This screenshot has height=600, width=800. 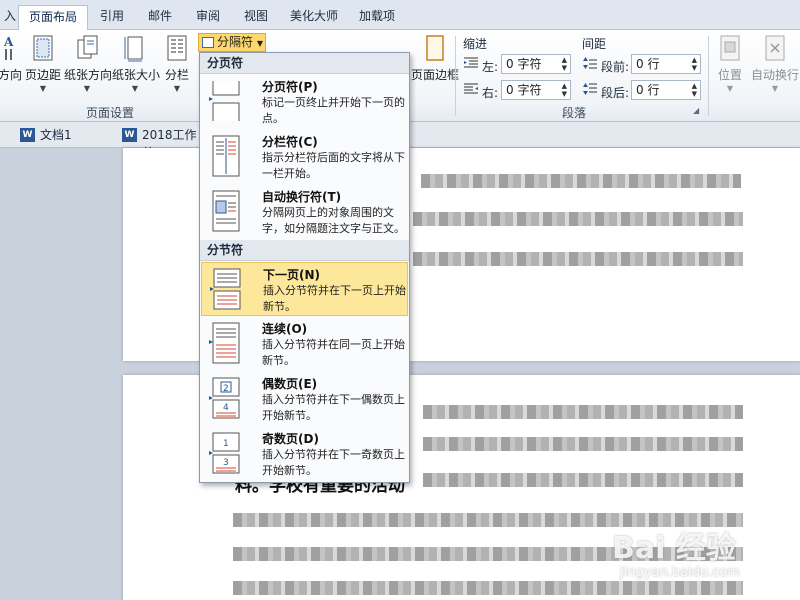 I want to click on menu-item-even-page: 2 4 偶数页(E) 插入分节符并在下一偶数页上开始新节。, so click(x=304, y=399).